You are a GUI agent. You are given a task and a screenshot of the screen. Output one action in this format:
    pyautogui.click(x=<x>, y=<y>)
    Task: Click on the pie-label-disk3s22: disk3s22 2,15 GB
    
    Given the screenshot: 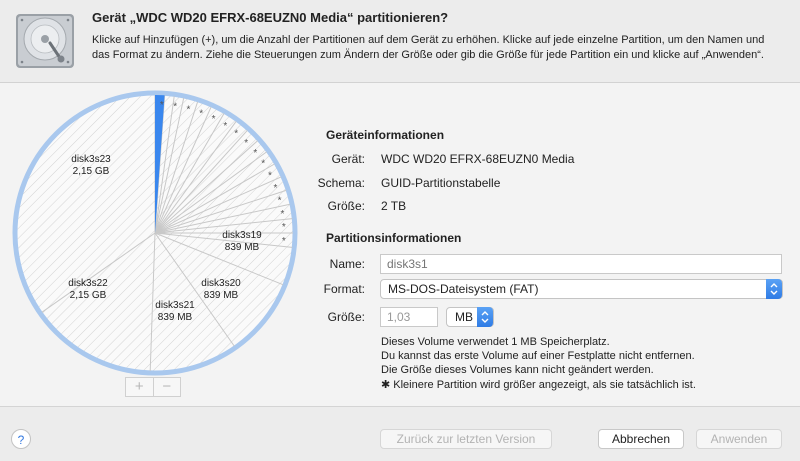 What is the action you would take?
    pyautogui.click(x=88, y=290)
    